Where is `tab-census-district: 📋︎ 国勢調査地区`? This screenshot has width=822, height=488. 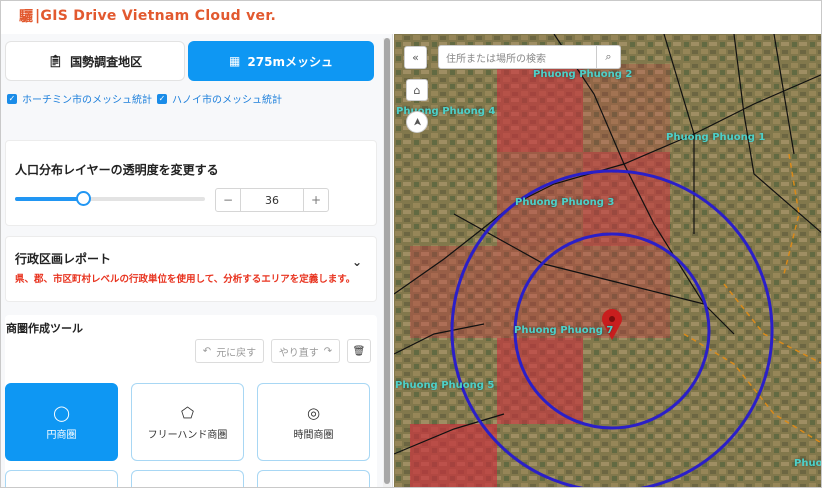
tab-census-district: 📋︎ 国勢調査地区 is located at coordinates (95, 61).